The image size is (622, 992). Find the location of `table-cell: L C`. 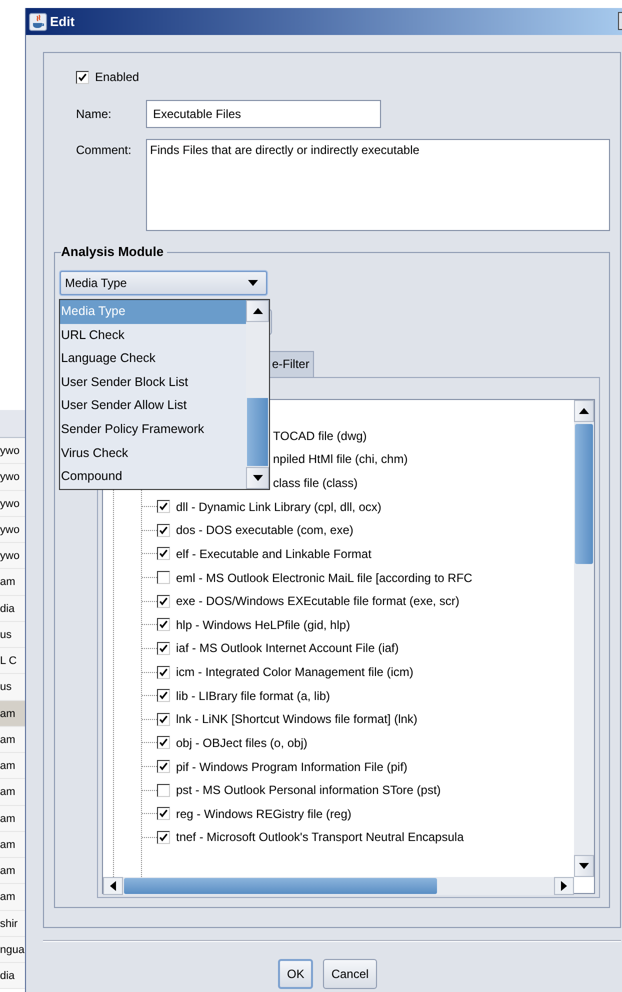

table-cell: L C is located at coordinates (12, 661).